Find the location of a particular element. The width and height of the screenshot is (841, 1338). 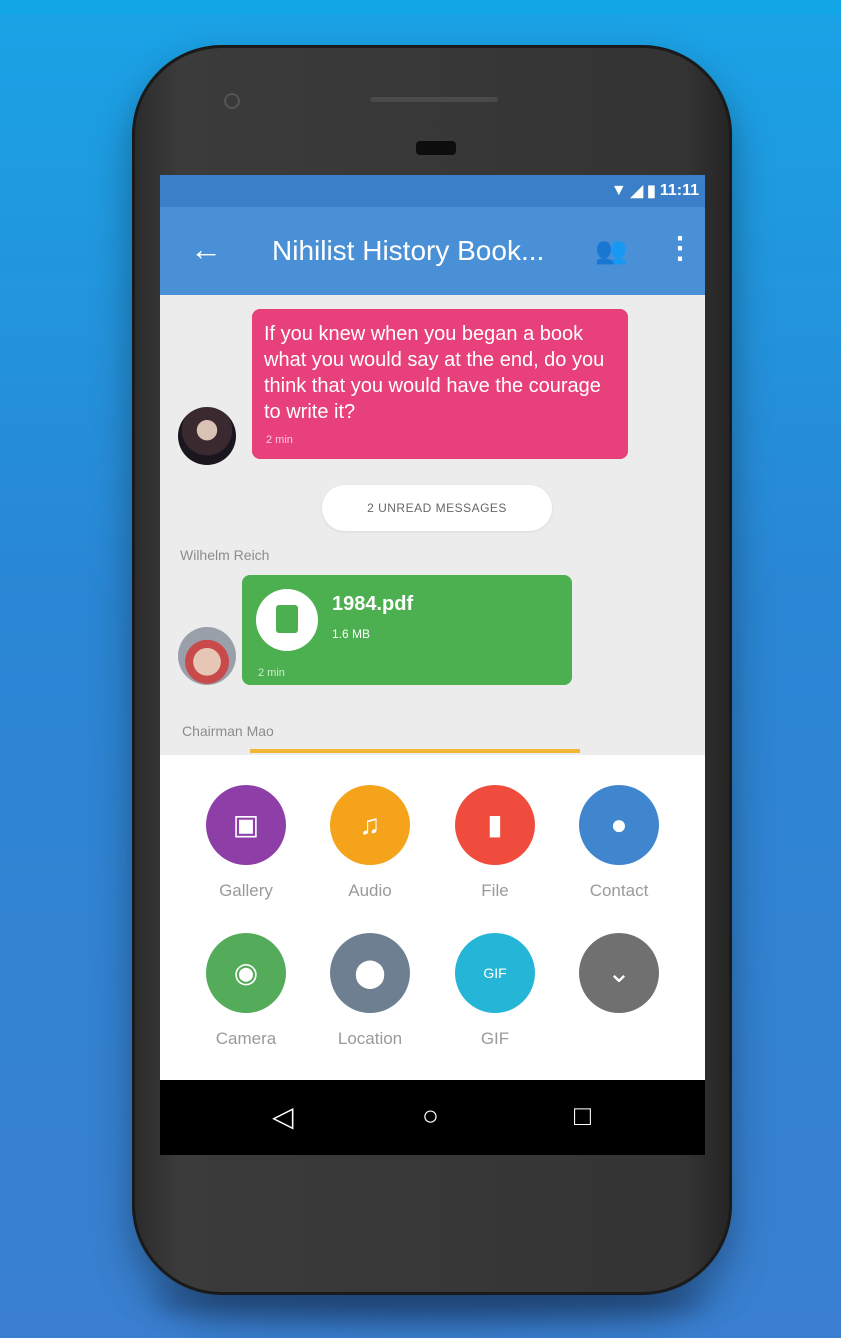

attach-audio: ♫ Audio is located at coordinates (370, 843).